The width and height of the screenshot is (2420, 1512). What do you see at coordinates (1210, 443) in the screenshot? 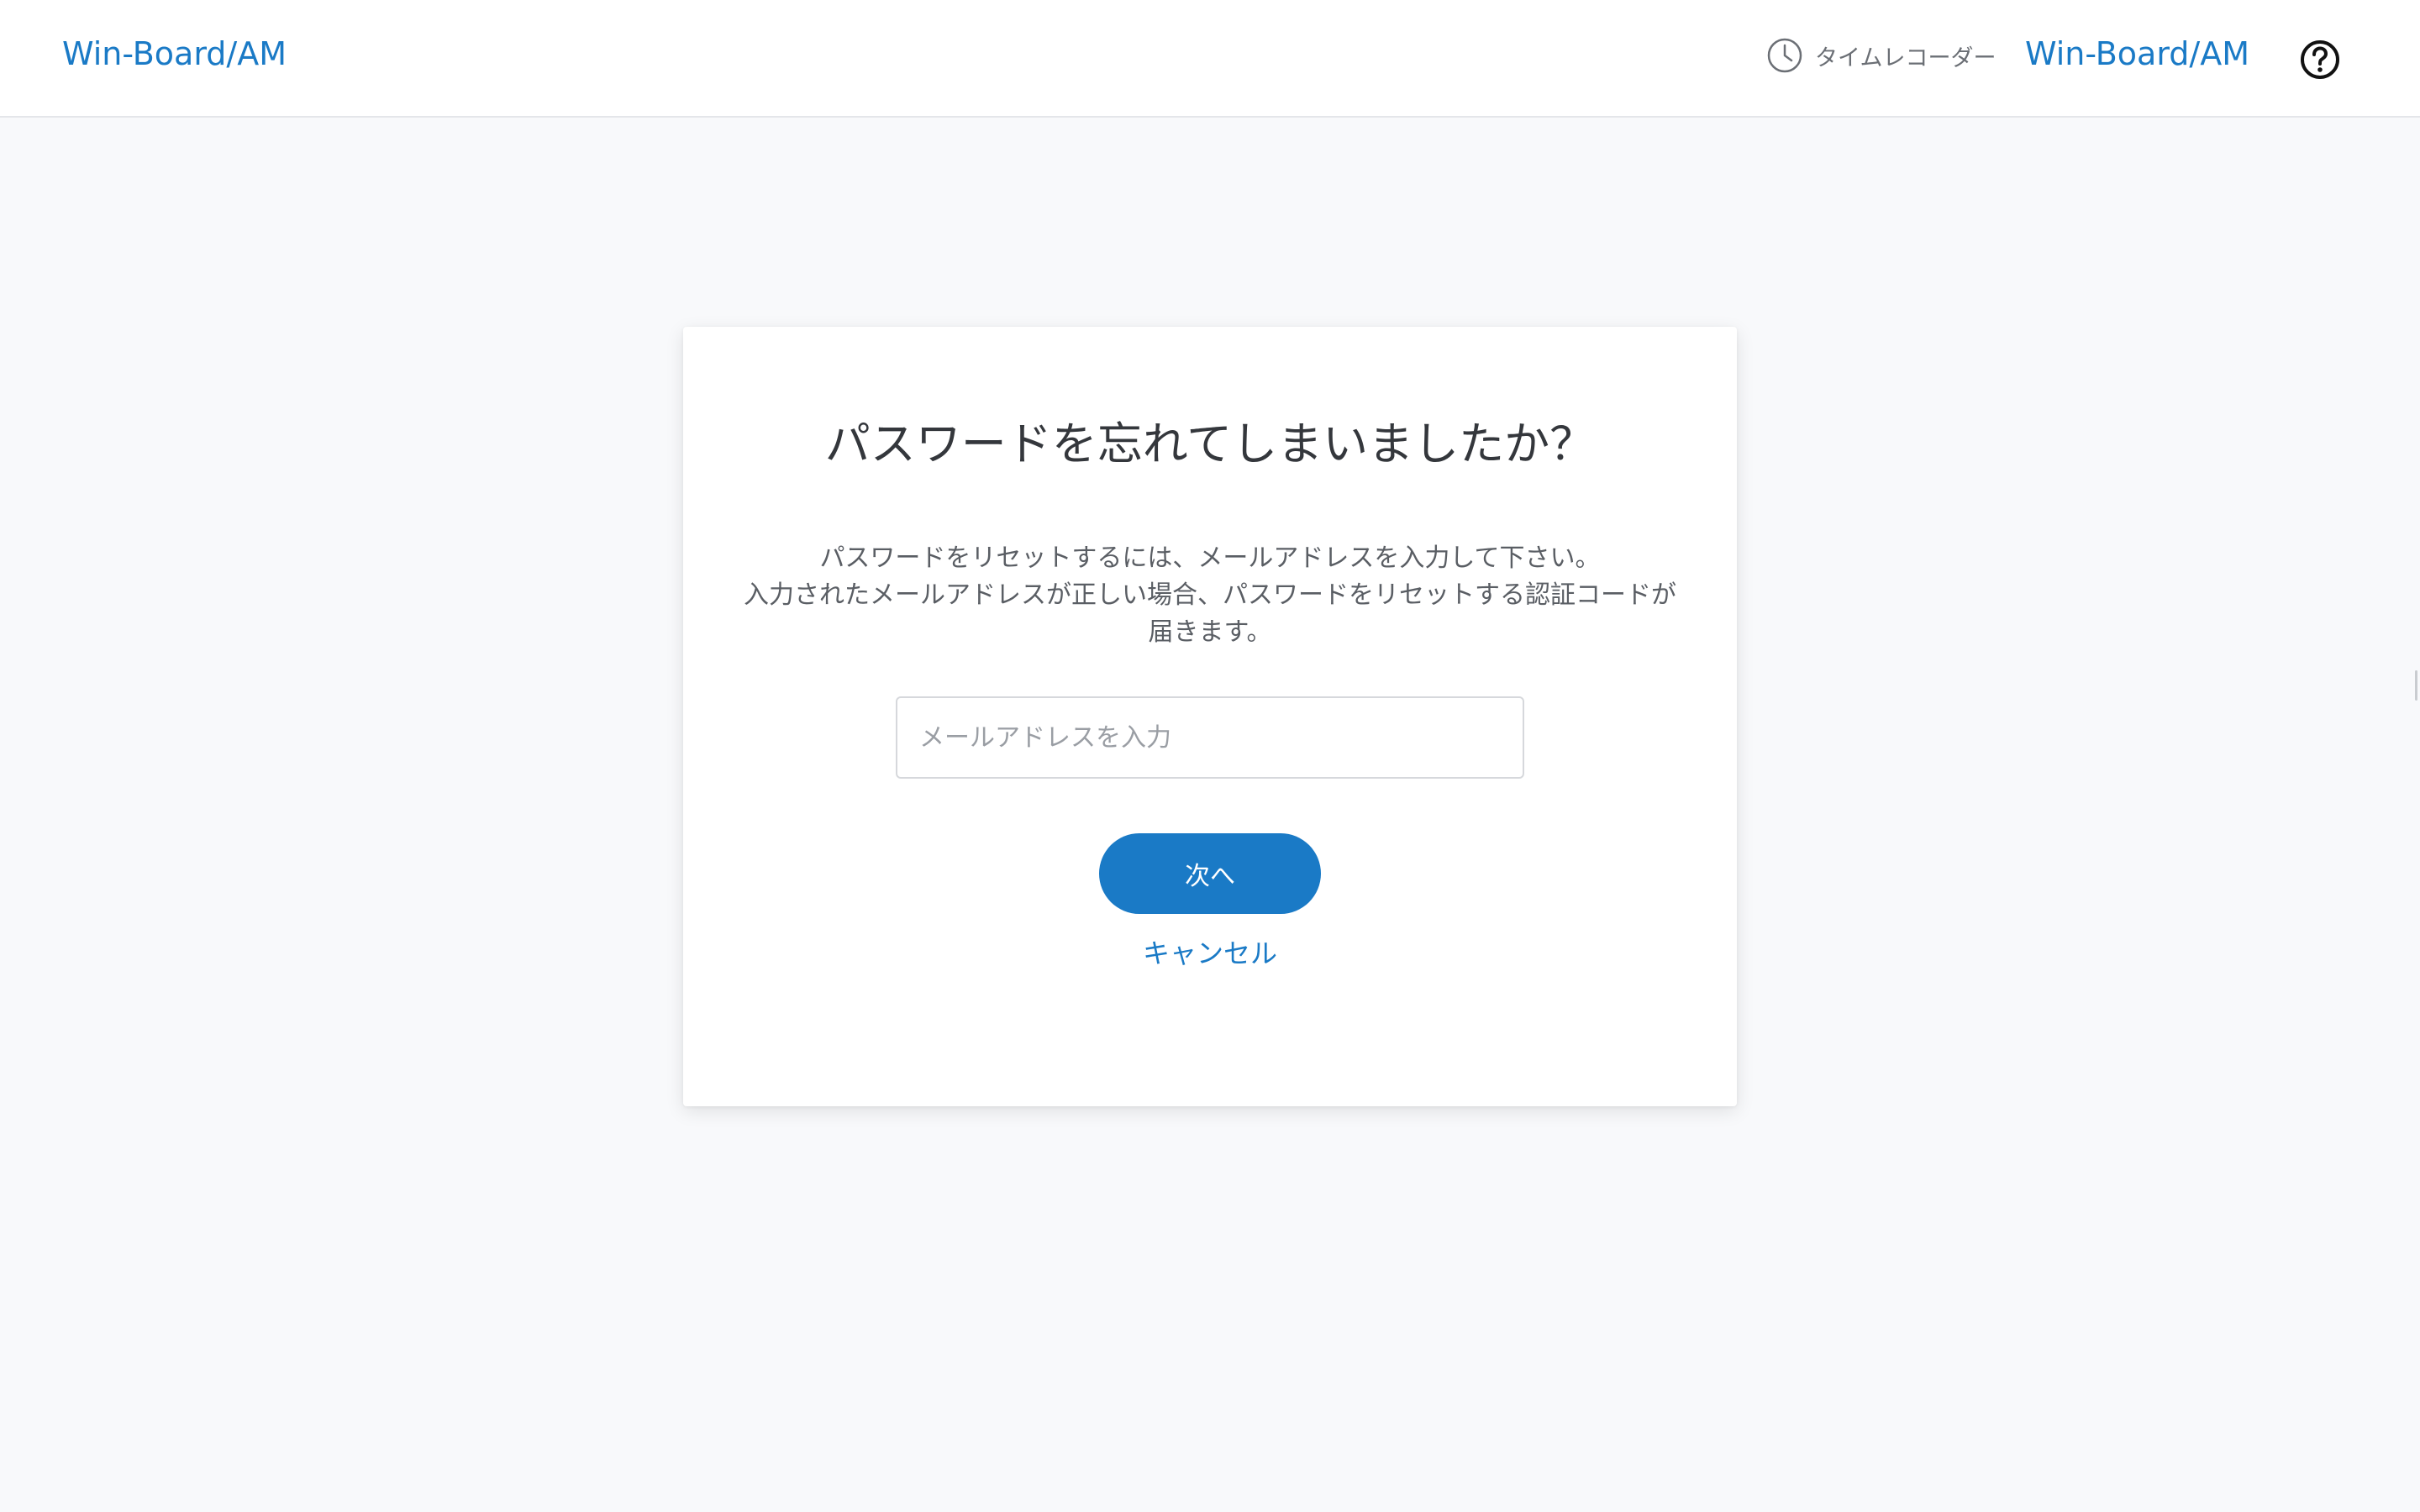
I see `page-title: パスワードを忘れてしまいましたか？` at bounding box center [1210, 443].